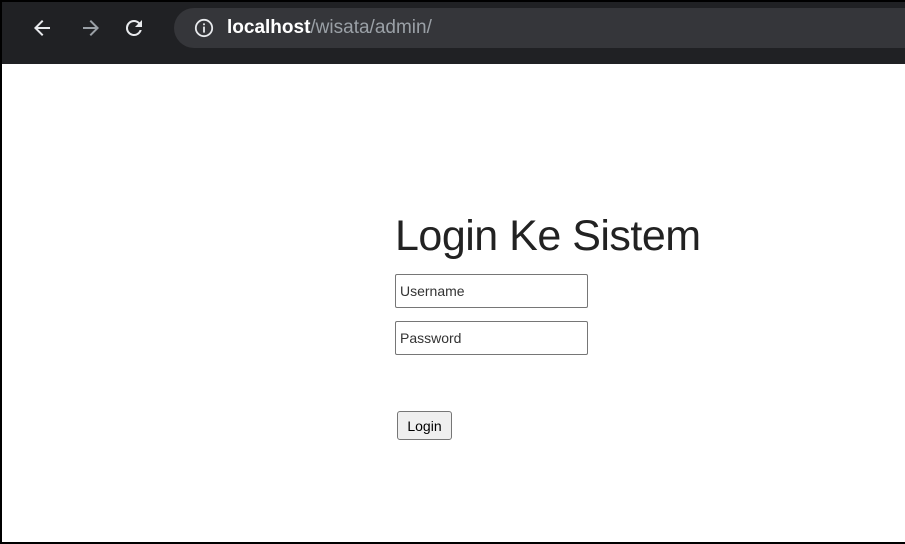 Image resolution: width=905 pixels, height=544 pixels. I want to click on page-title: Login Ke Sistem, so click(548, 236).